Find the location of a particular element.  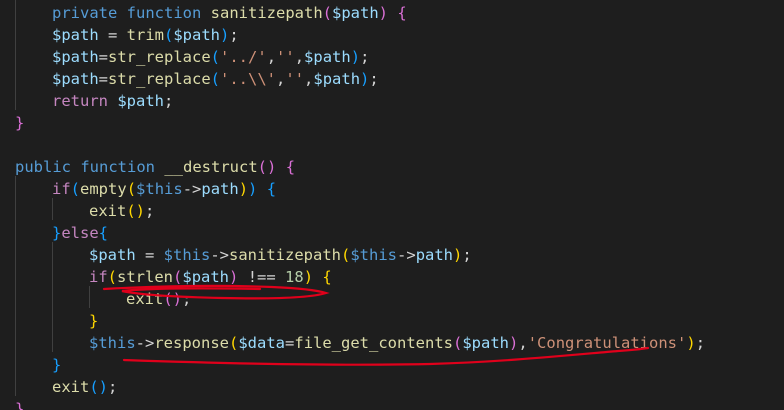

code-token: trim is located at coordinates (145, 35).